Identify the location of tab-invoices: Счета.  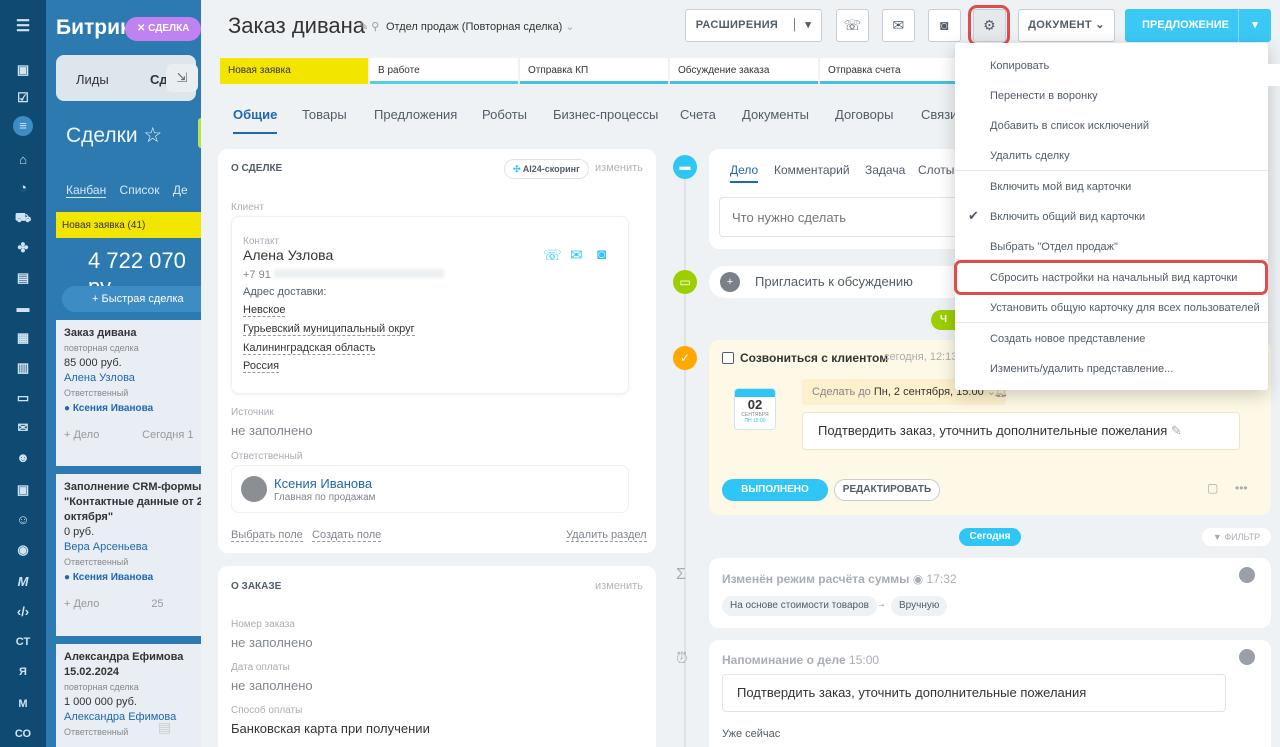
(698, 114).